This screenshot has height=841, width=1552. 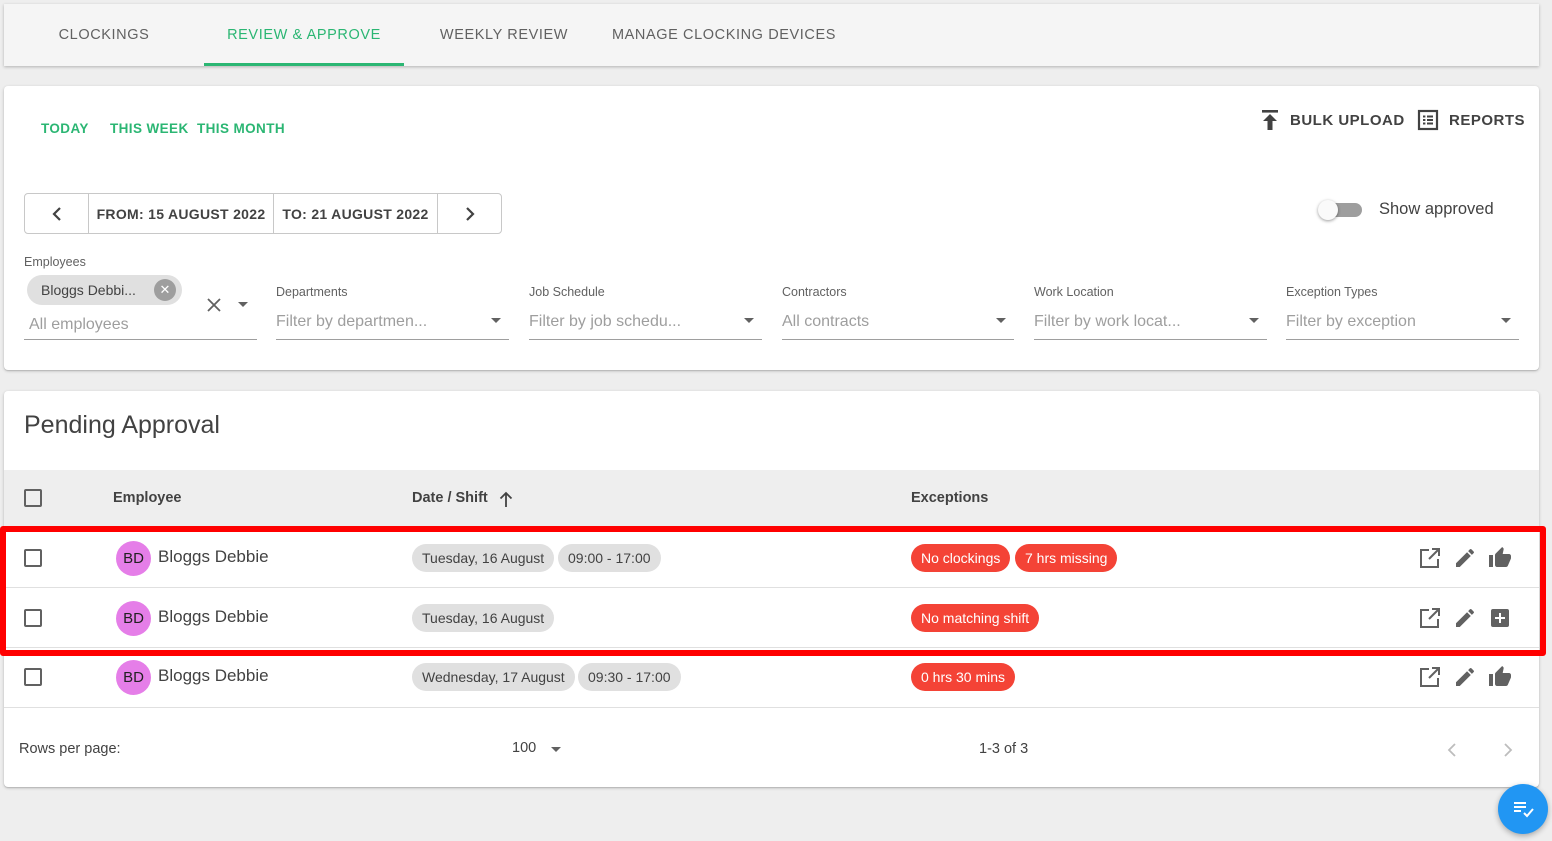 I want to click on employees-select: All employees, so click(x=140, y=324).